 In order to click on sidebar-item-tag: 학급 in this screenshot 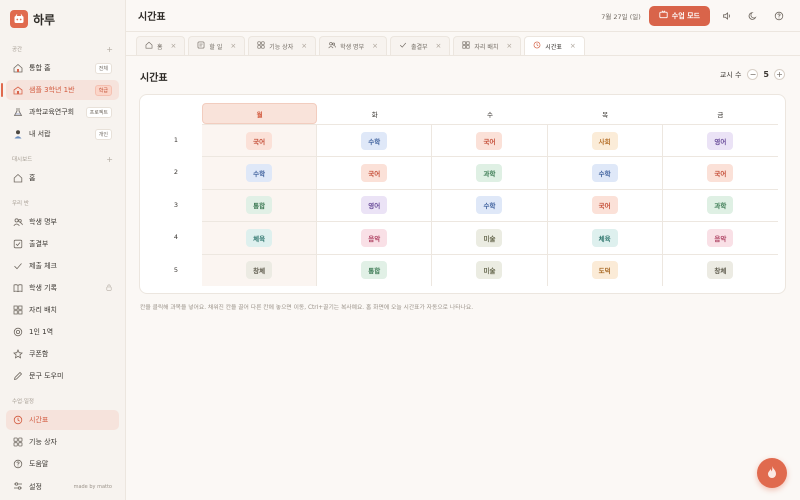, I will do `click(103, 90)`.